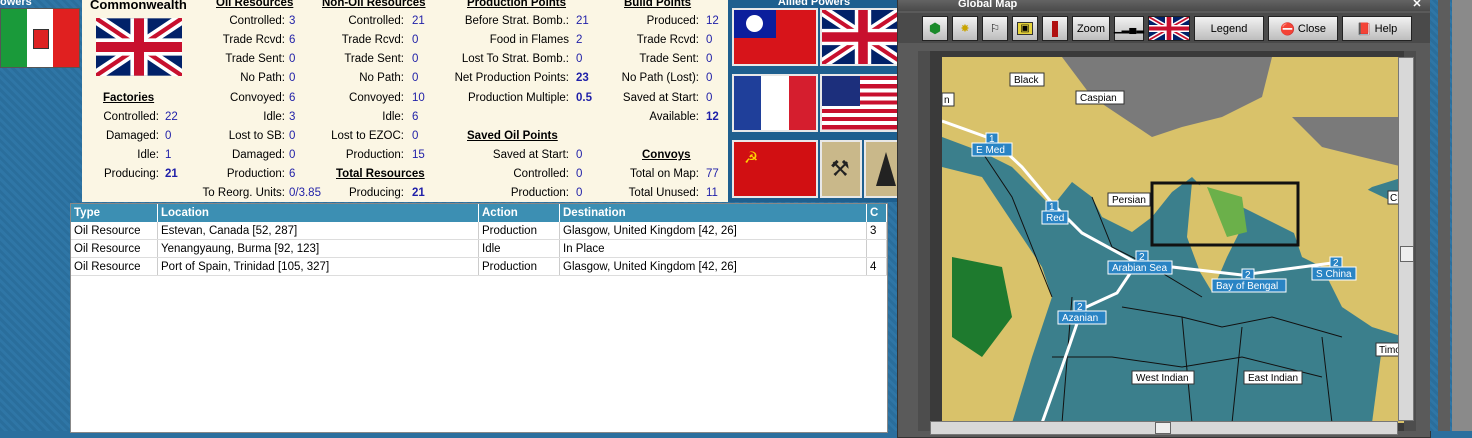  I want to click on cell-destination: In Place, so click(713, 248).